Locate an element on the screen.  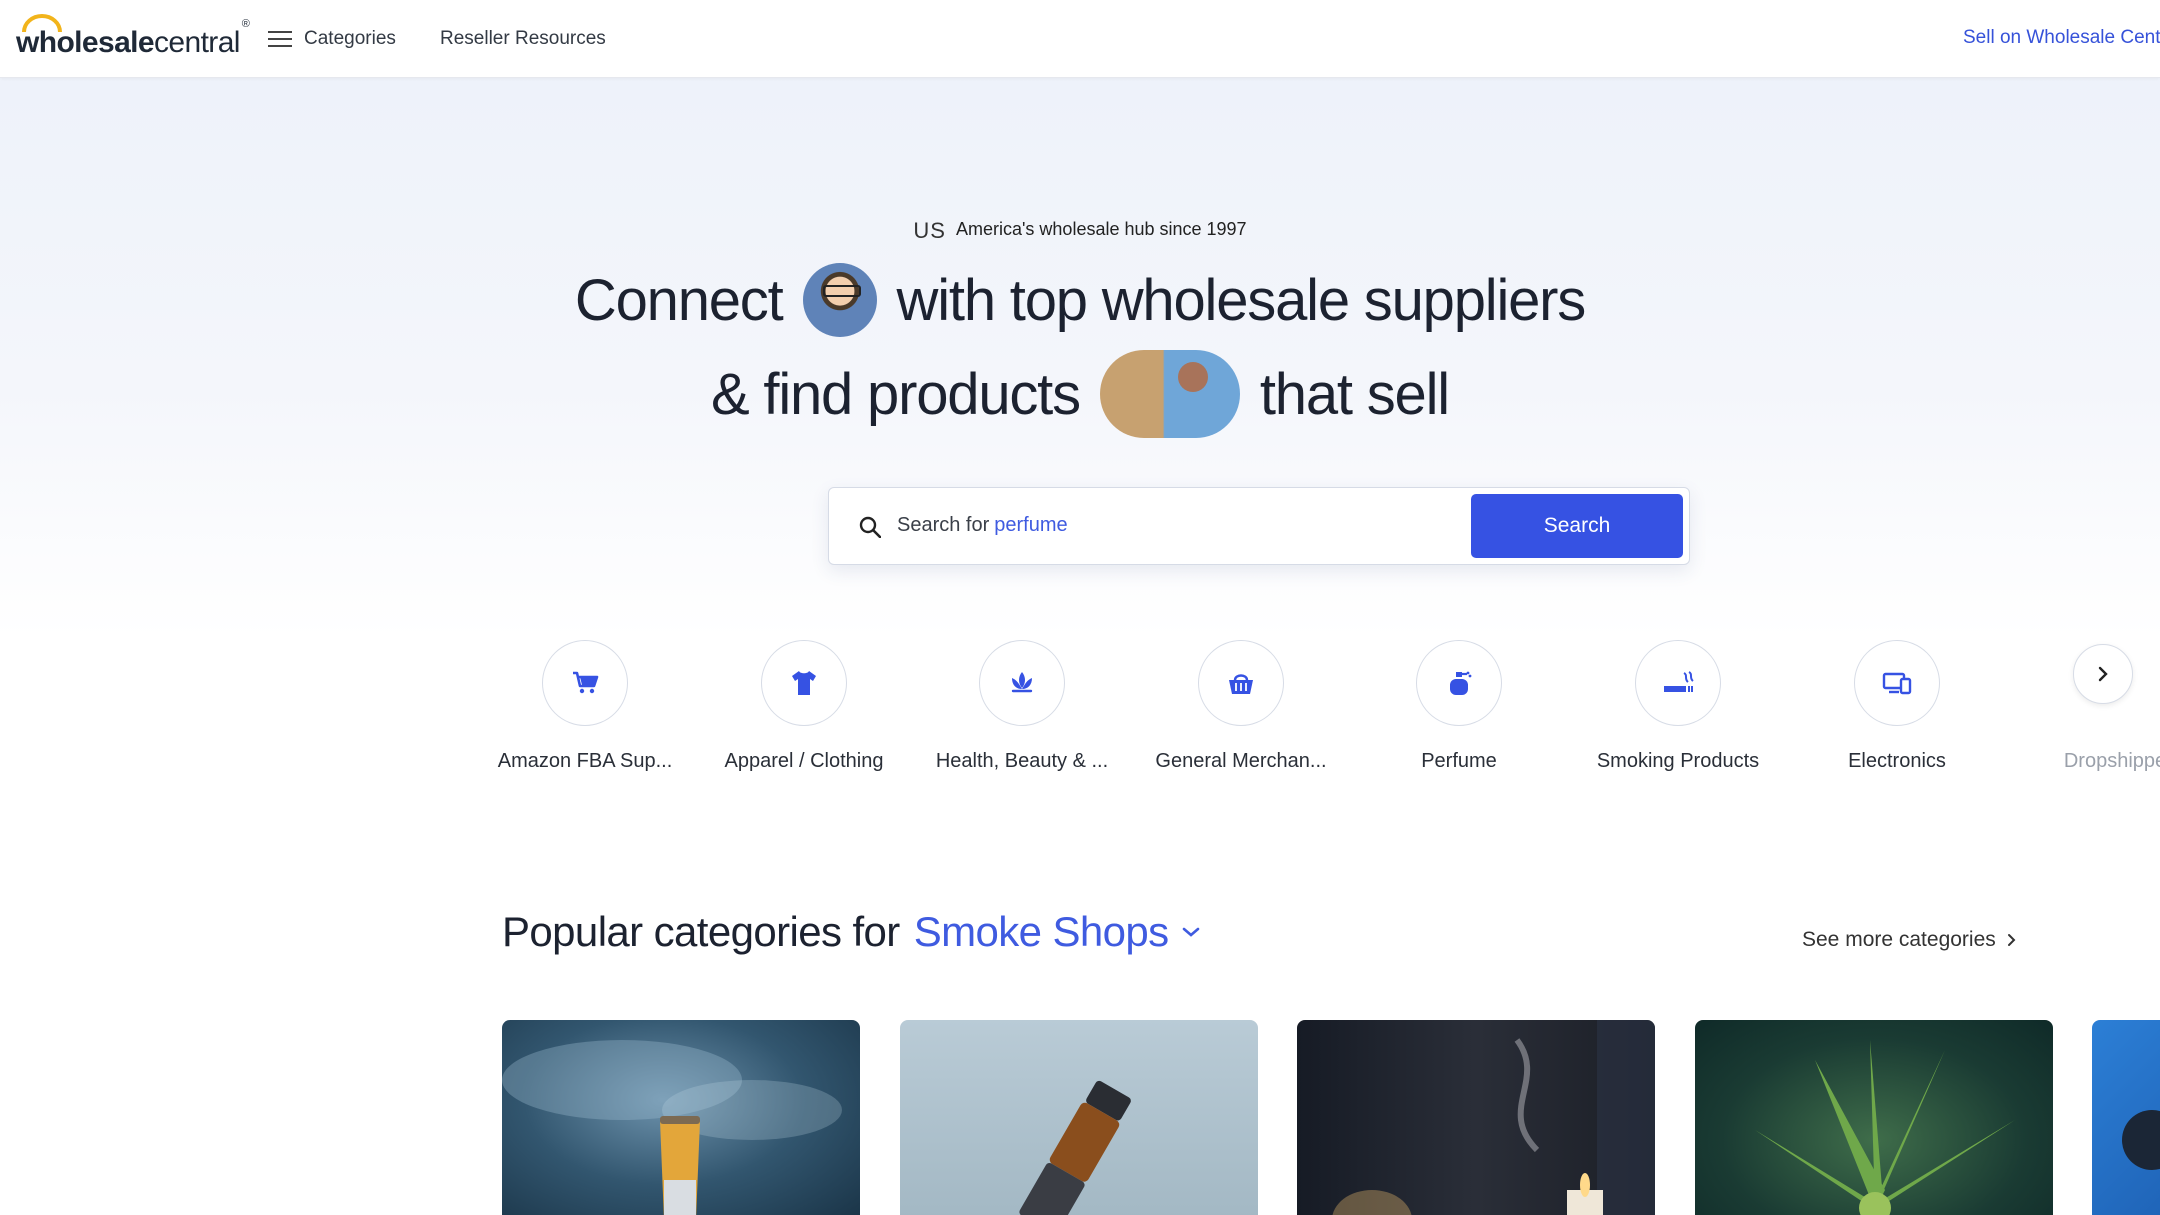
category-label: Smoking Products is located at coordinates (1678, 761).